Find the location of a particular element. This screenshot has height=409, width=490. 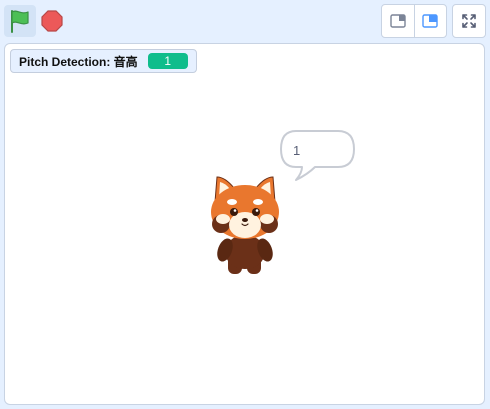

stop-button is located at coordinates (52, 21).